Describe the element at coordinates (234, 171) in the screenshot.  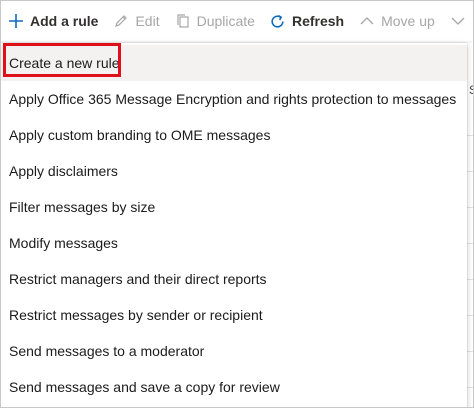
I see `menu-item-apply-disclaimers: Apply disclaimers` at that location.